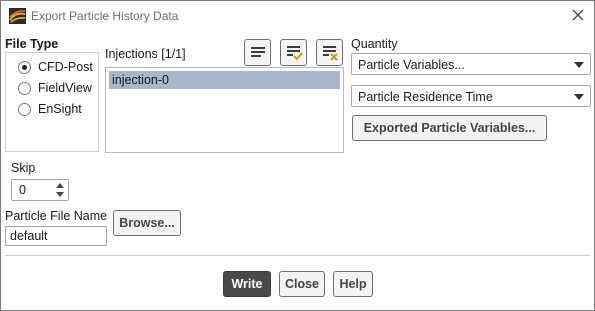 This screenshot has width=595, height=311. Describe the element at coordinates (24, 67) in the screenshot. I see `radio-button-checked` at that location.